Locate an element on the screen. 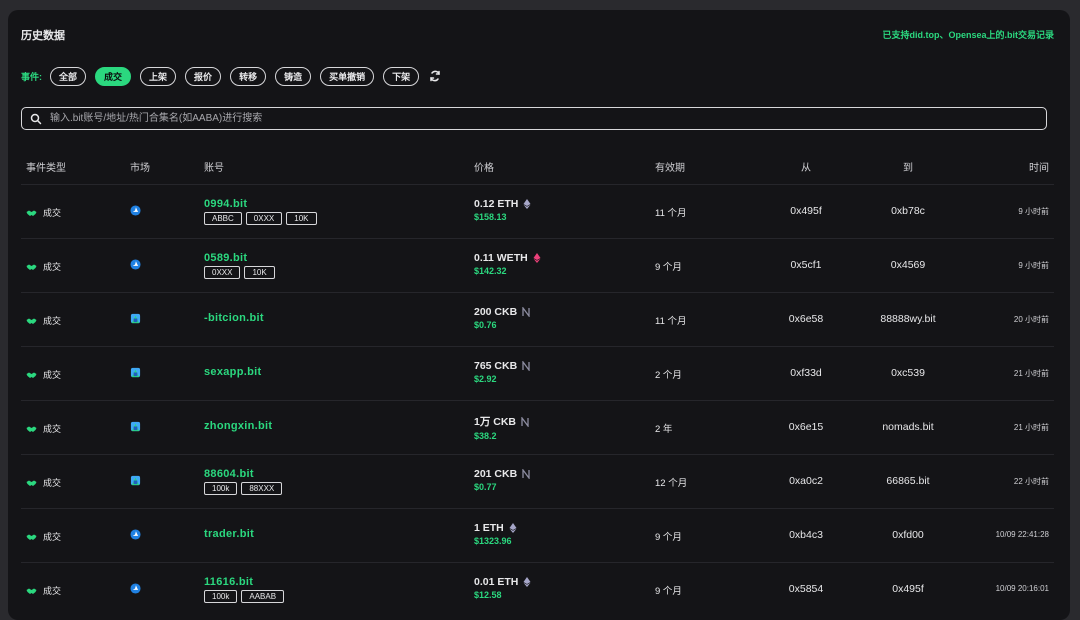  from-address: 0xb4c3 is located at coordinates (806, 535).